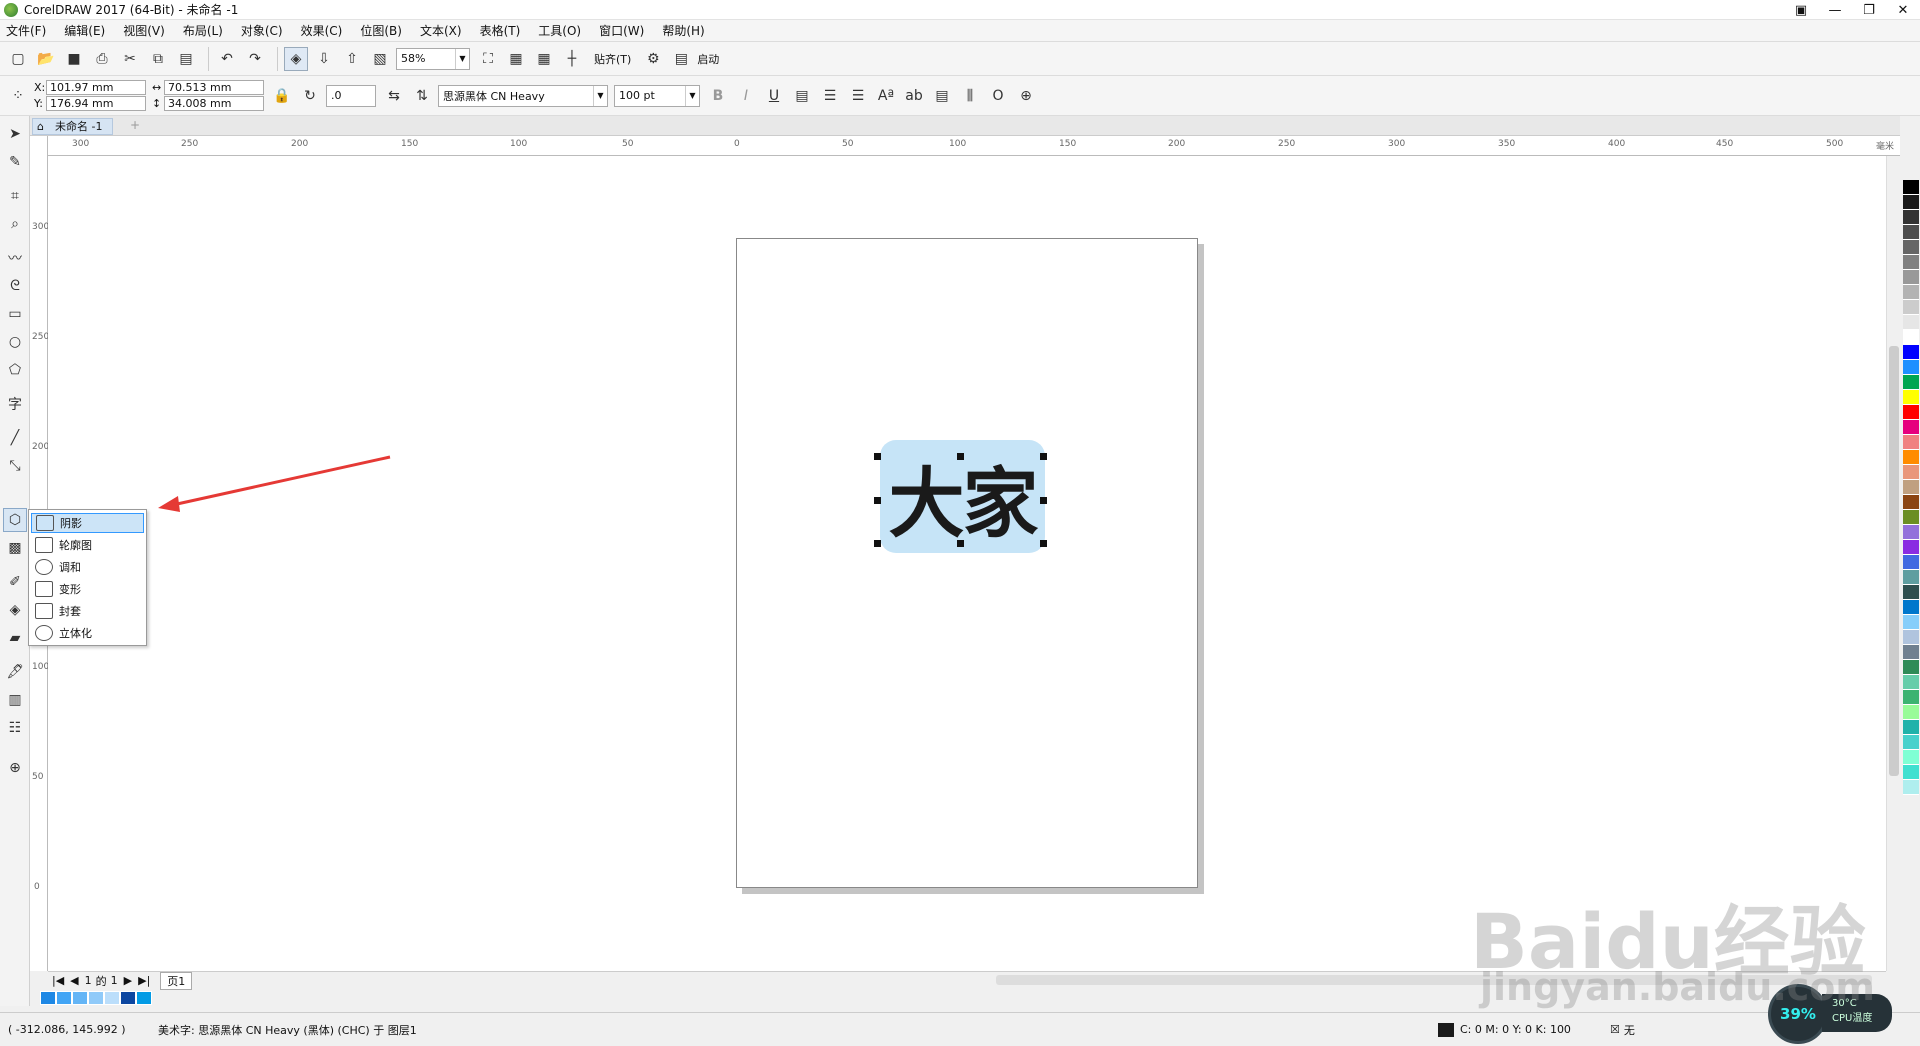 This screenshot has width=1920, height=1046. I want to click on print-icon: ⎙, so click(102, 59).